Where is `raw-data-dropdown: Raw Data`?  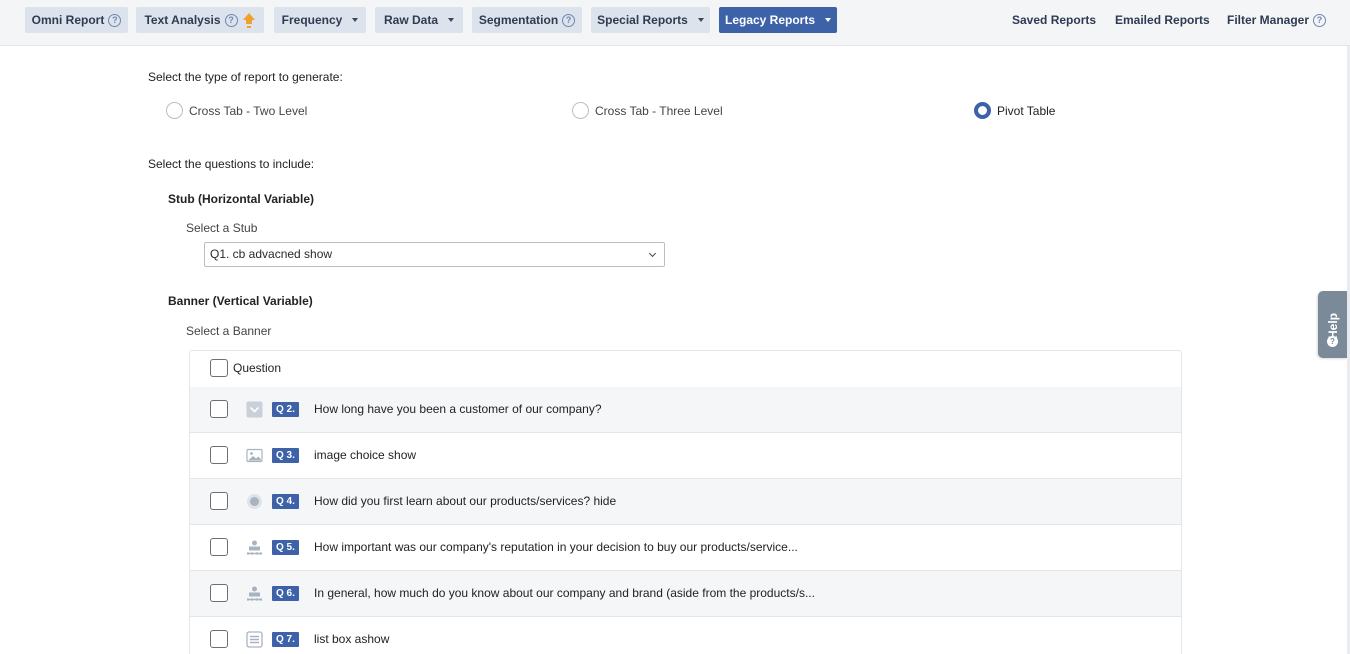 raw-data-dropdown: Raw Data is located at coordinates (419, 20).